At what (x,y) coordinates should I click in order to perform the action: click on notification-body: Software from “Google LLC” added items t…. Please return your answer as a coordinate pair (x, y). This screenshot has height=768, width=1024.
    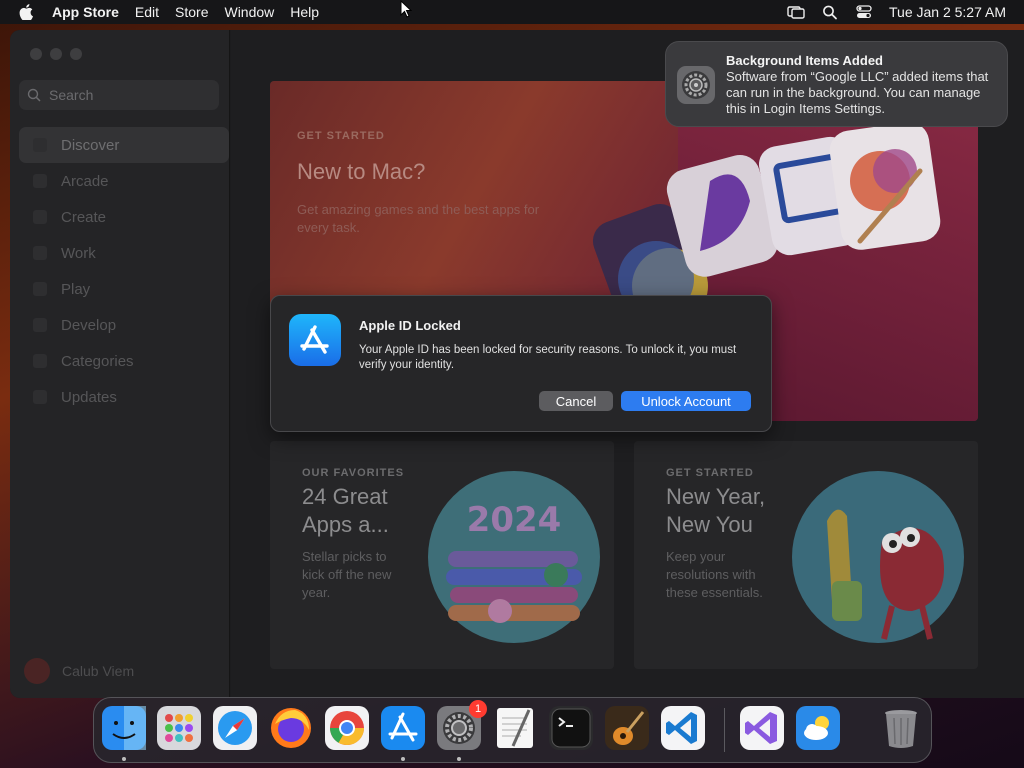
    Looking at the image, I should click on (857, 92).